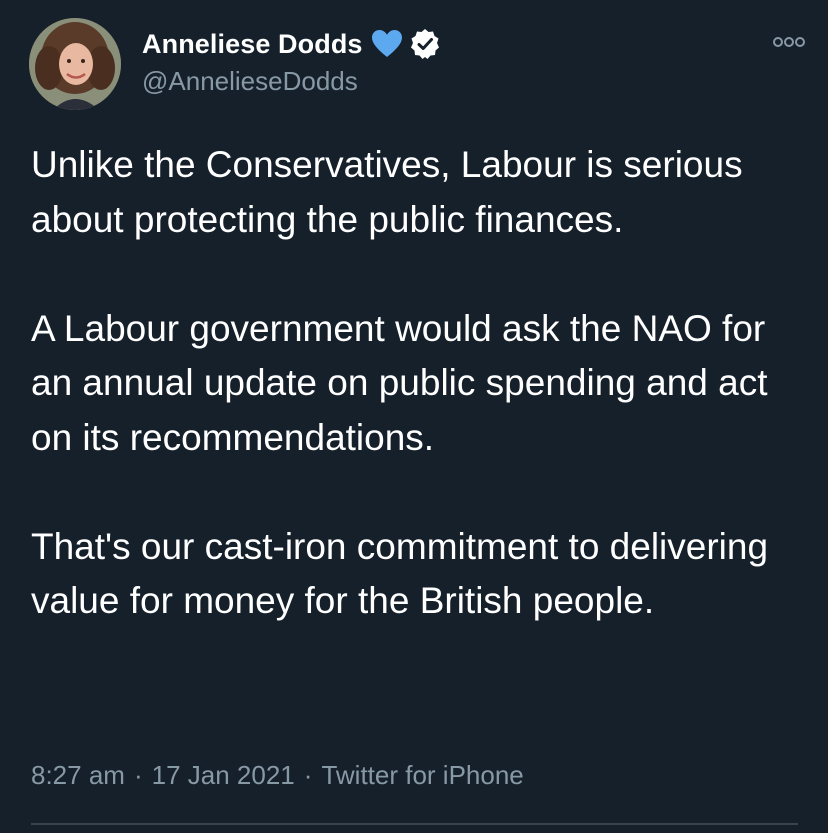 Image resolution: width=828 pixels, height=833 pixels. Describe the element at coordinates (75, 64) in the screenshot. I see `avatar` at that location.